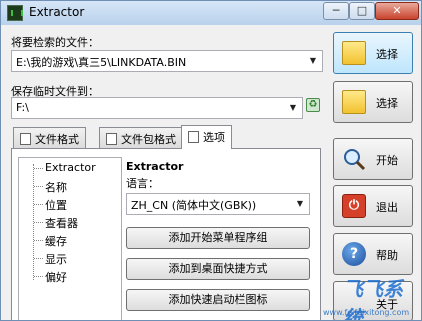 The image size is (422, 321). Describe the element at coordinates (387, 255) in the screenshot. I see `help-label: 帮助` at that location.